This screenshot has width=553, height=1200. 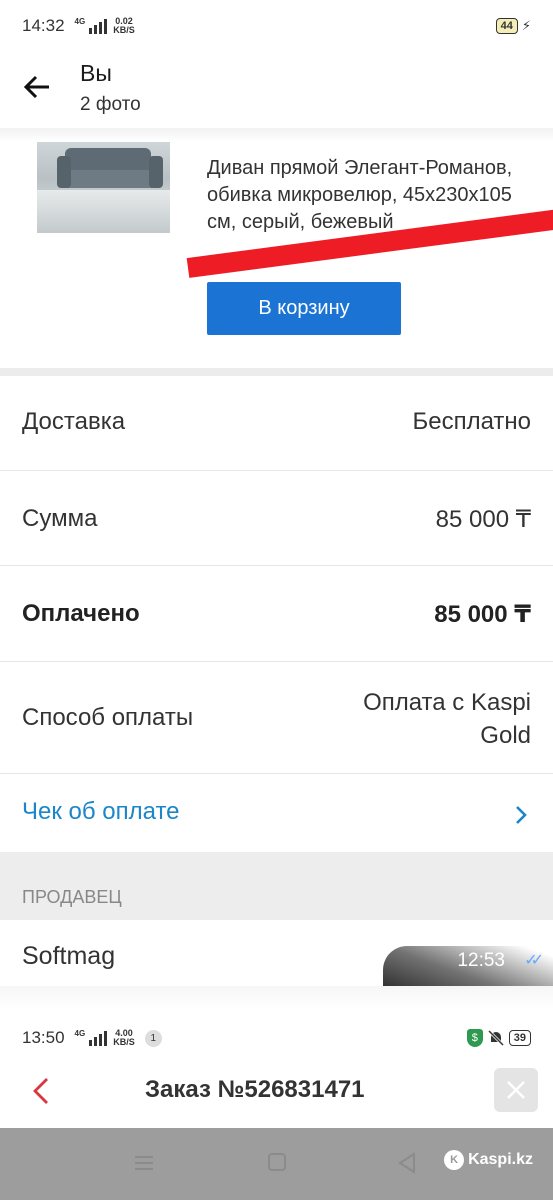 I want to click on network-speed-2: 4.00 KB/S, so click(x=124, y=1038).